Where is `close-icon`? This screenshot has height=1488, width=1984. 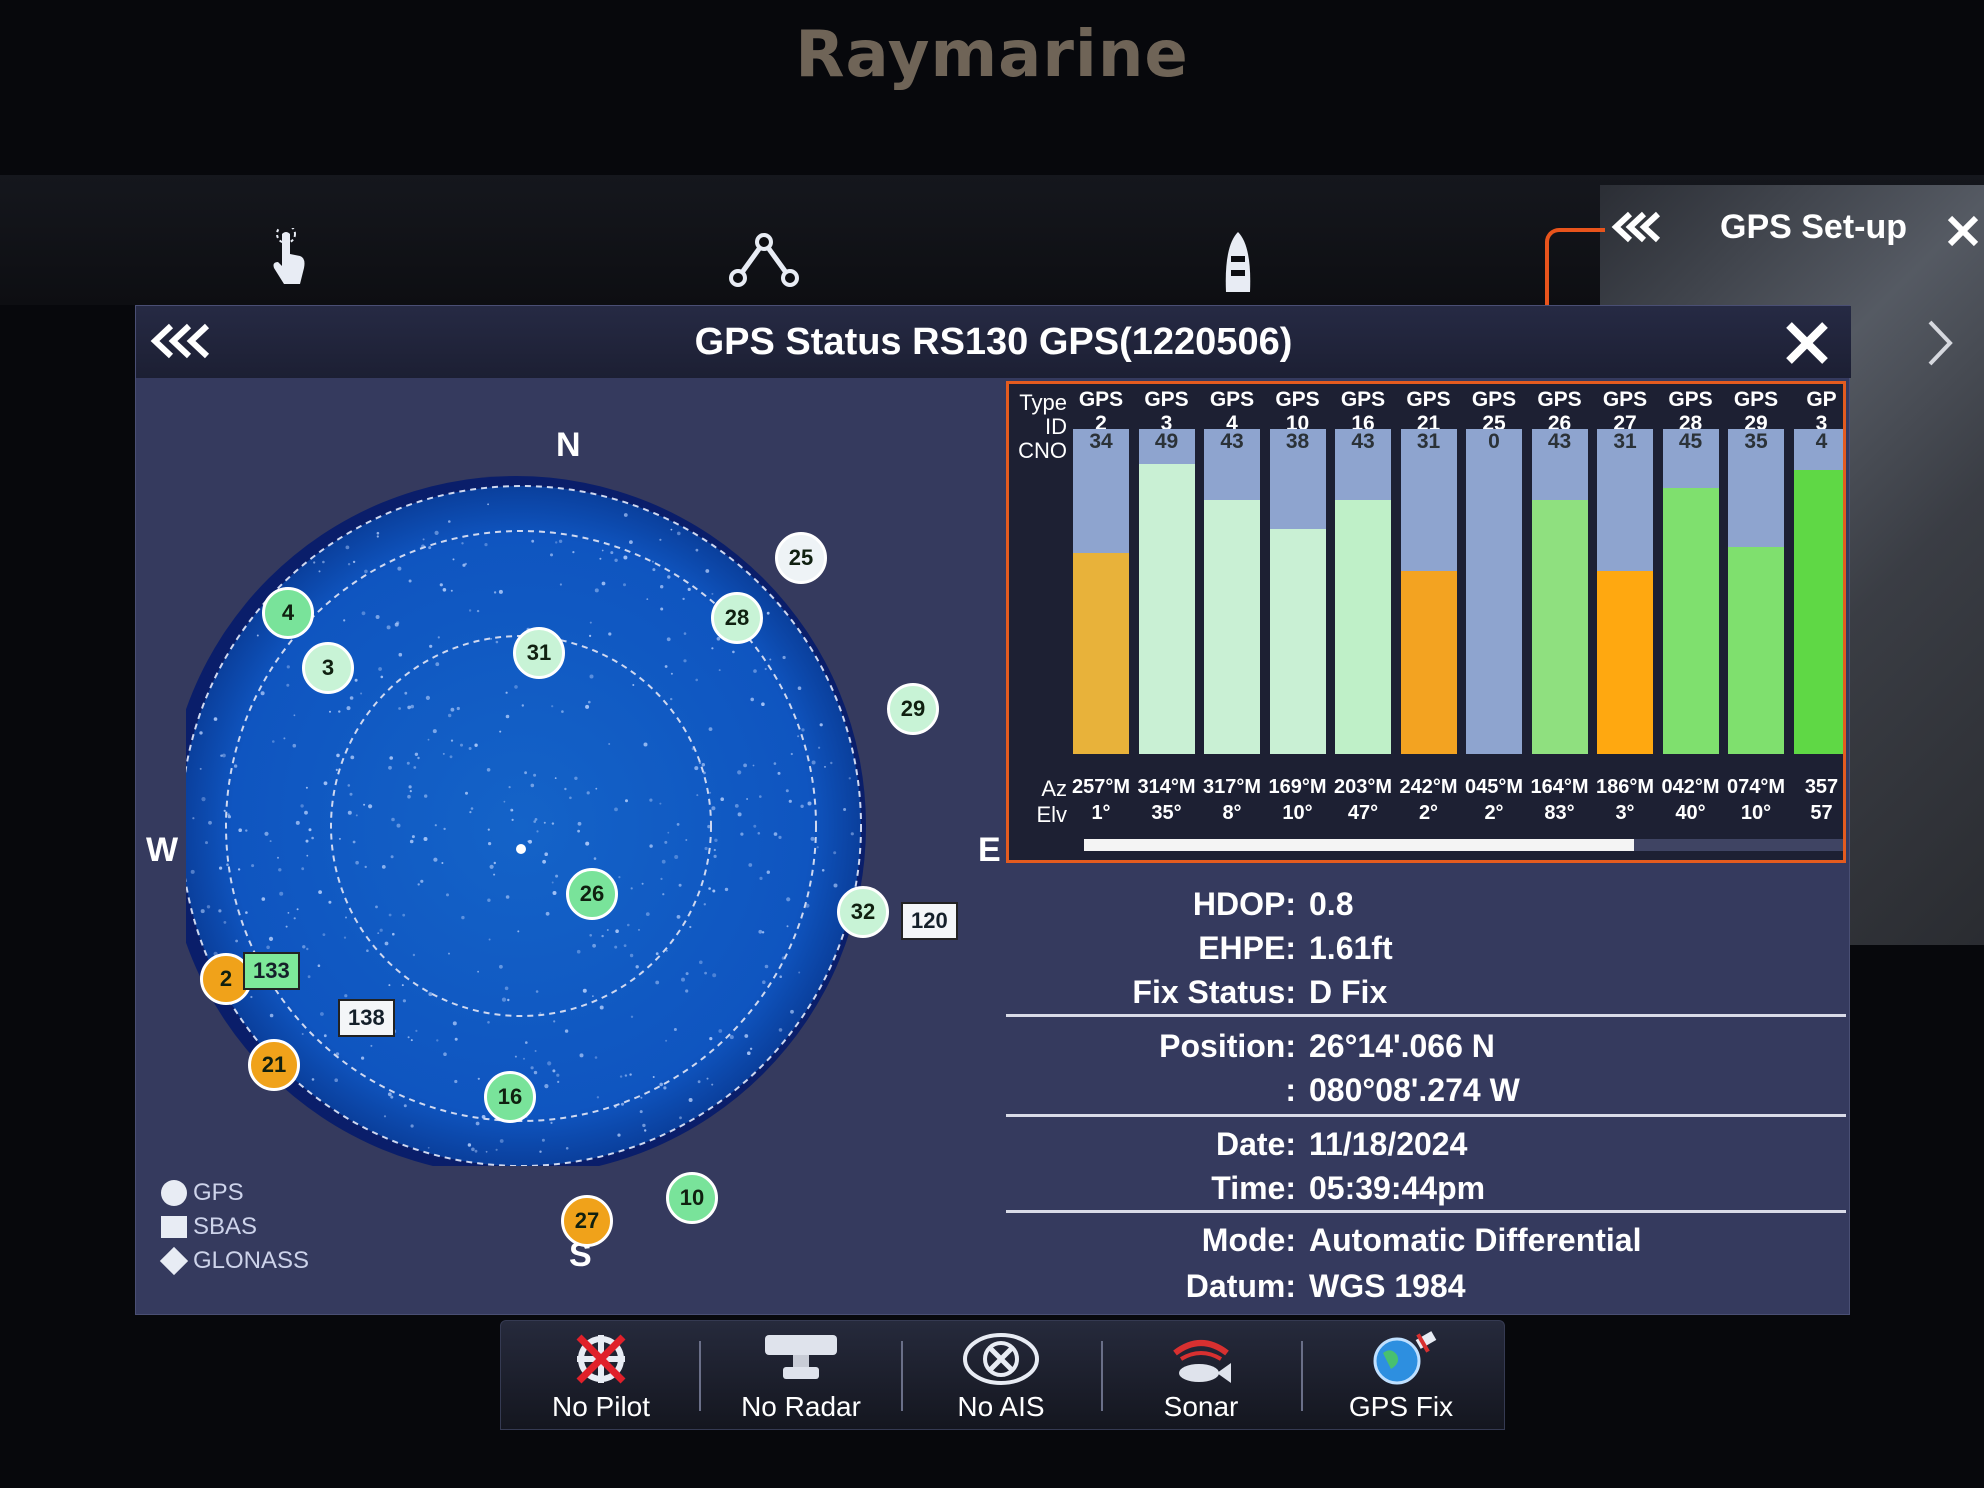 close-icon is located at coordinates (1807, 343).